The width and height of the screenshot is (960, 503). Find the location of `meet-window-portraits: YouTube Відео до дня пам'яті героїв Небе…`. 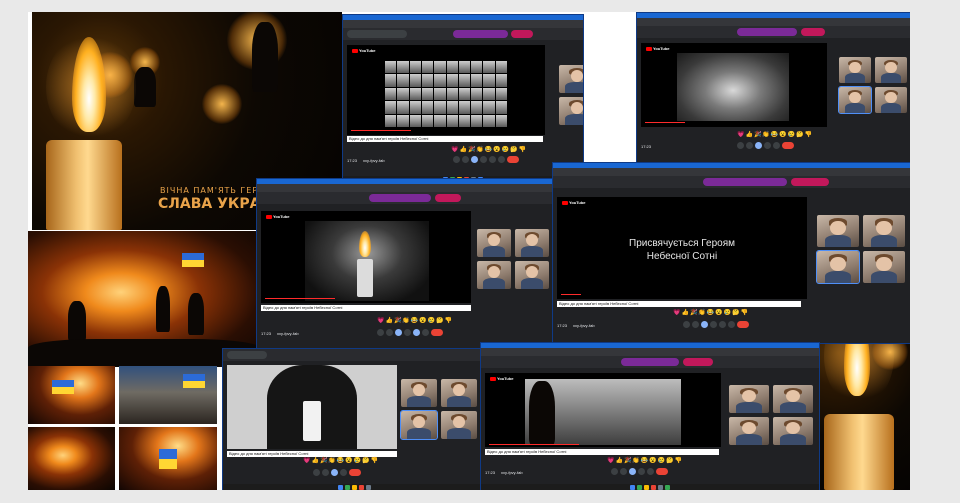

meet-window-portraits: YouTube Відео до дня пам'яті героїв Небе… is located at coordinates (463, 99).